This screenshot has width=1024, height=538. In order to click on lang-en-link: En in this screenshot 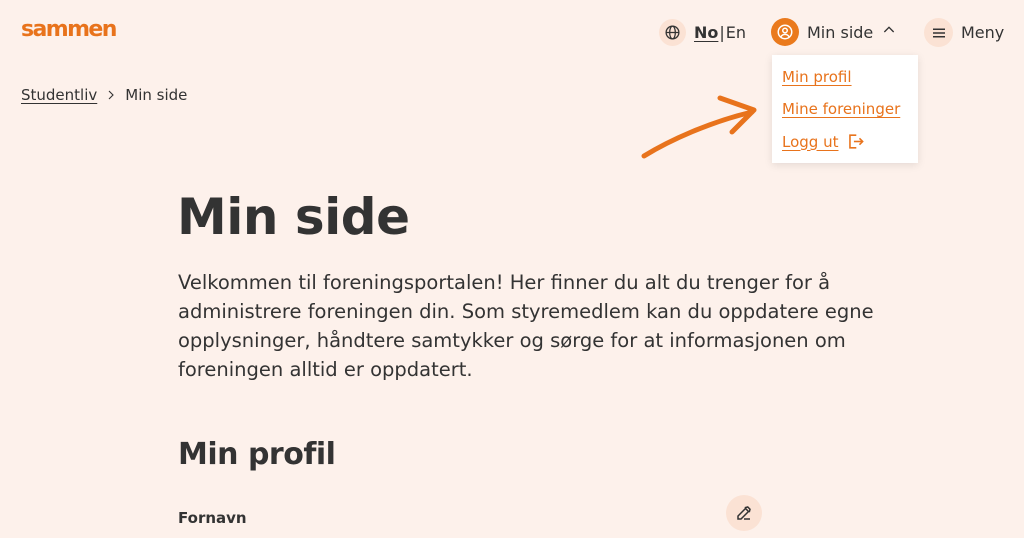, I will do `click(736, 32)`.